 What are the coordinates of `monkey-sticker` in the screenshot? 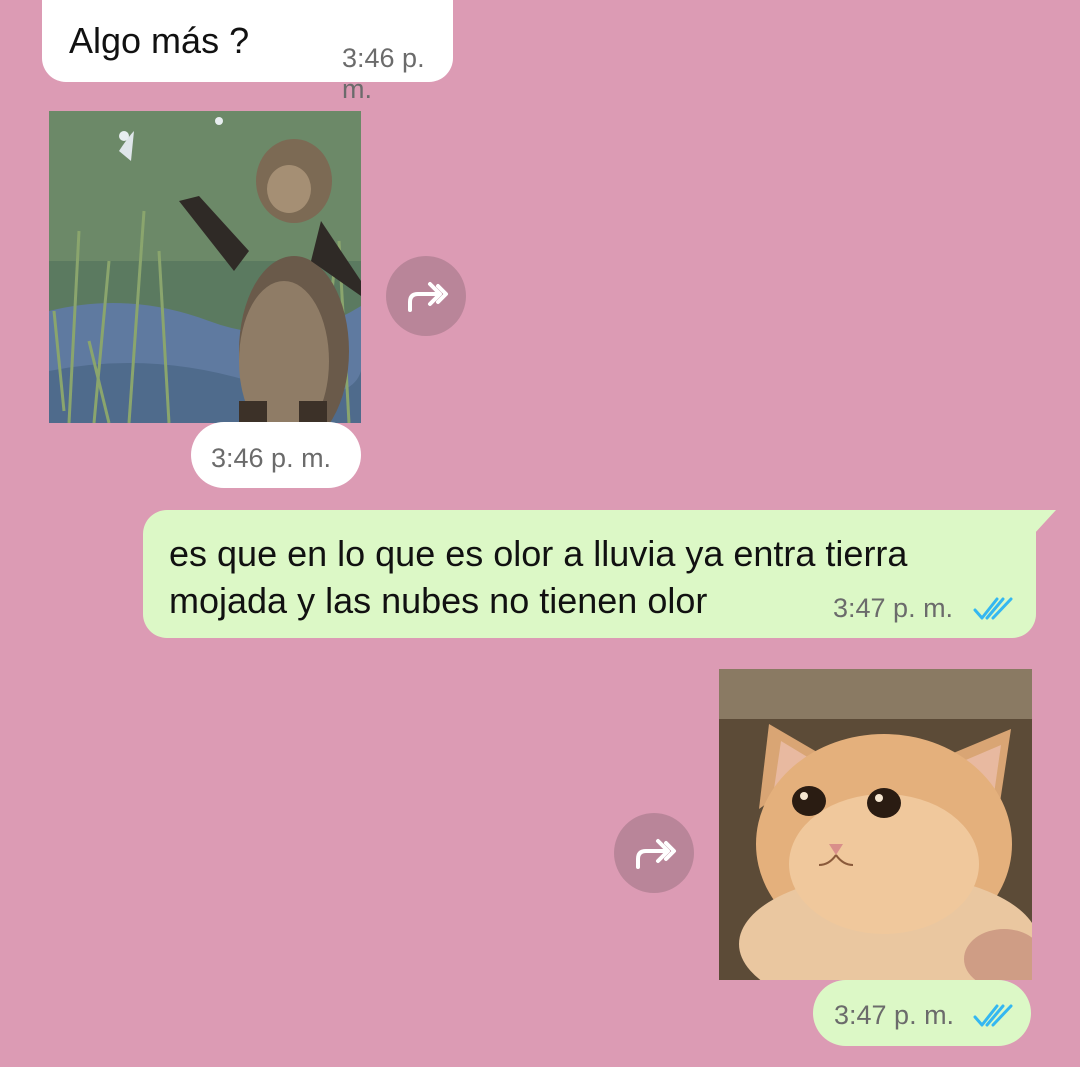 It's located at (205, 267).